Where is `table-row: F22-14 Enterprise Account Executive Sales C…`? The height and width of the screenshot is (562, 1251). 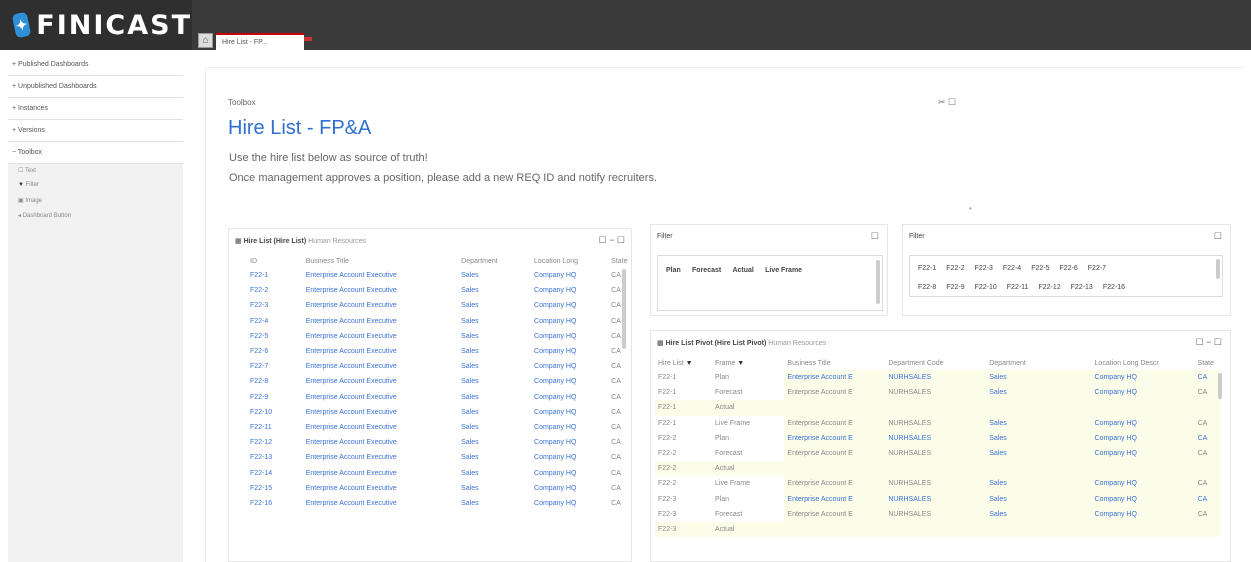
table-row: F22-14 Enterprise Account Executive Sales C… is located at coordinates (439, 472).